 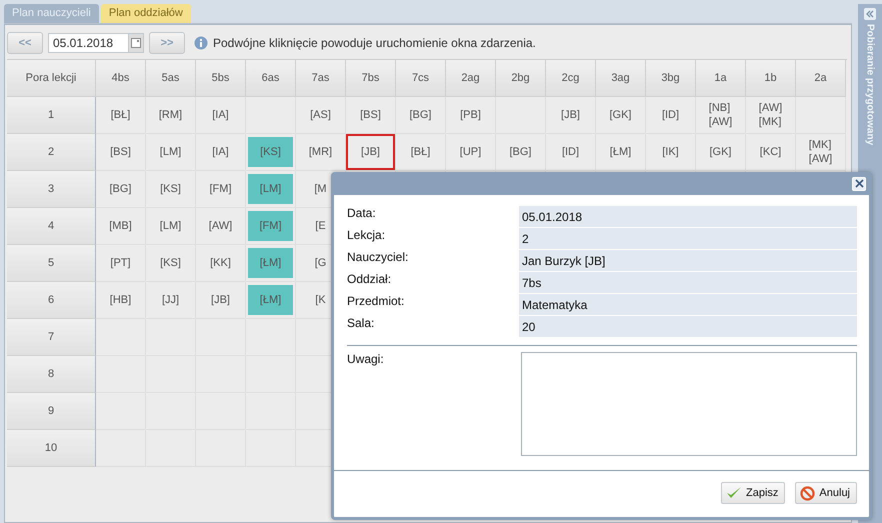 What do you see at coordinates (688, 282) in the screenshot?
I see `field-value: 7bs` at bounding box center [688, 282].